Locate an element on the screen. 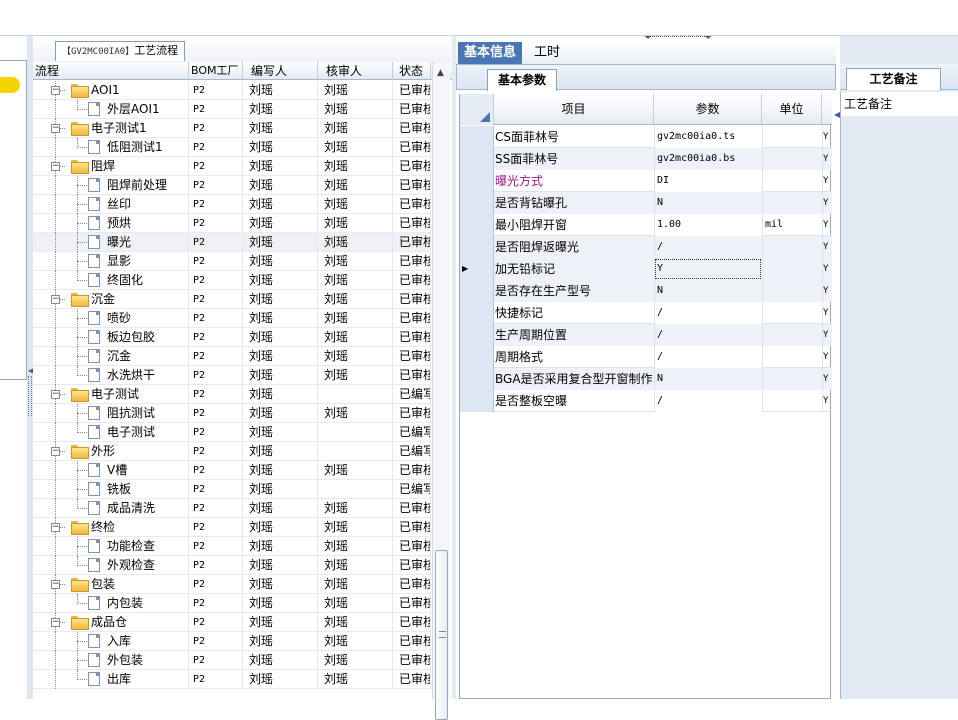  tab-process-notes: 工艺备注 is located at coordinates (893, 79).